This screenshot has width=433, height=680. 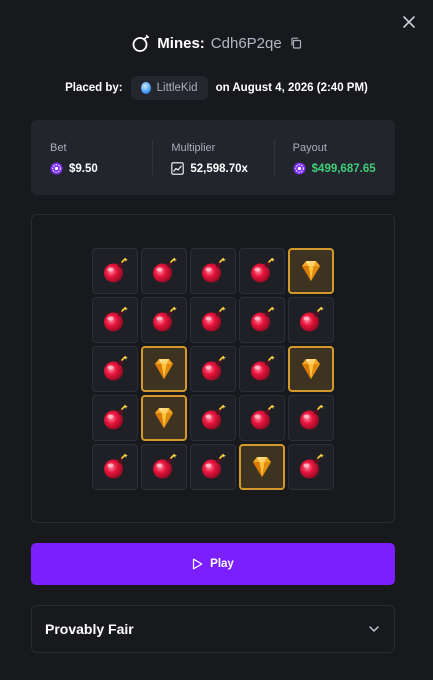 I want to click on placed-date: on August 4, 2026 (2:40 PM), so click(x=291, y=88).